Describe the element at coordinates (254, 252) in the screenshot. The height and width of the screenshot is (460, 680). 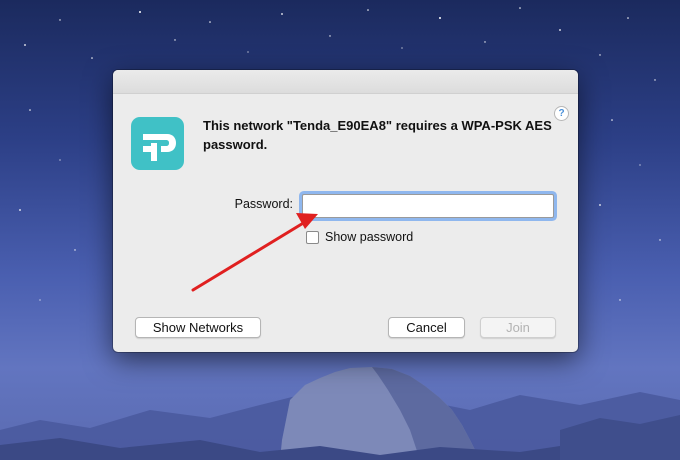
I see `annotation-arrow` at that location.